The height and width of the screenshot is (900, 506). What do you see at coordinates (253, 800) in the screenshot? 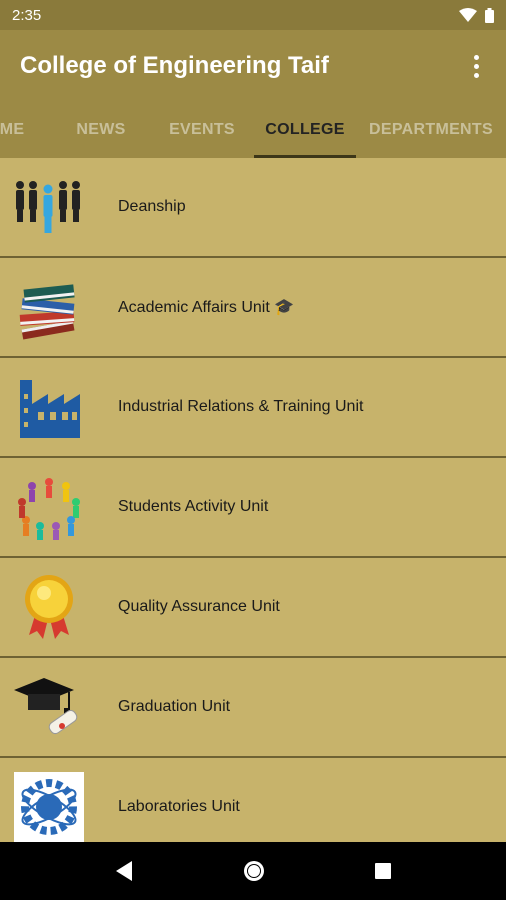
I see `list-item-laboratories: Laboratories Unit` at bounding box center [253, 800].